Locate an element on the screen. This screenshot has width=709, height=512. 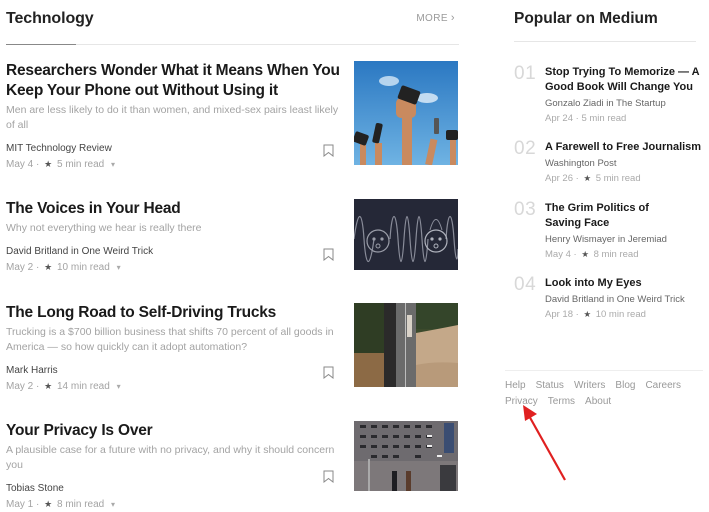
section-header: Technology MORE › is located at coordinates (232, 22).